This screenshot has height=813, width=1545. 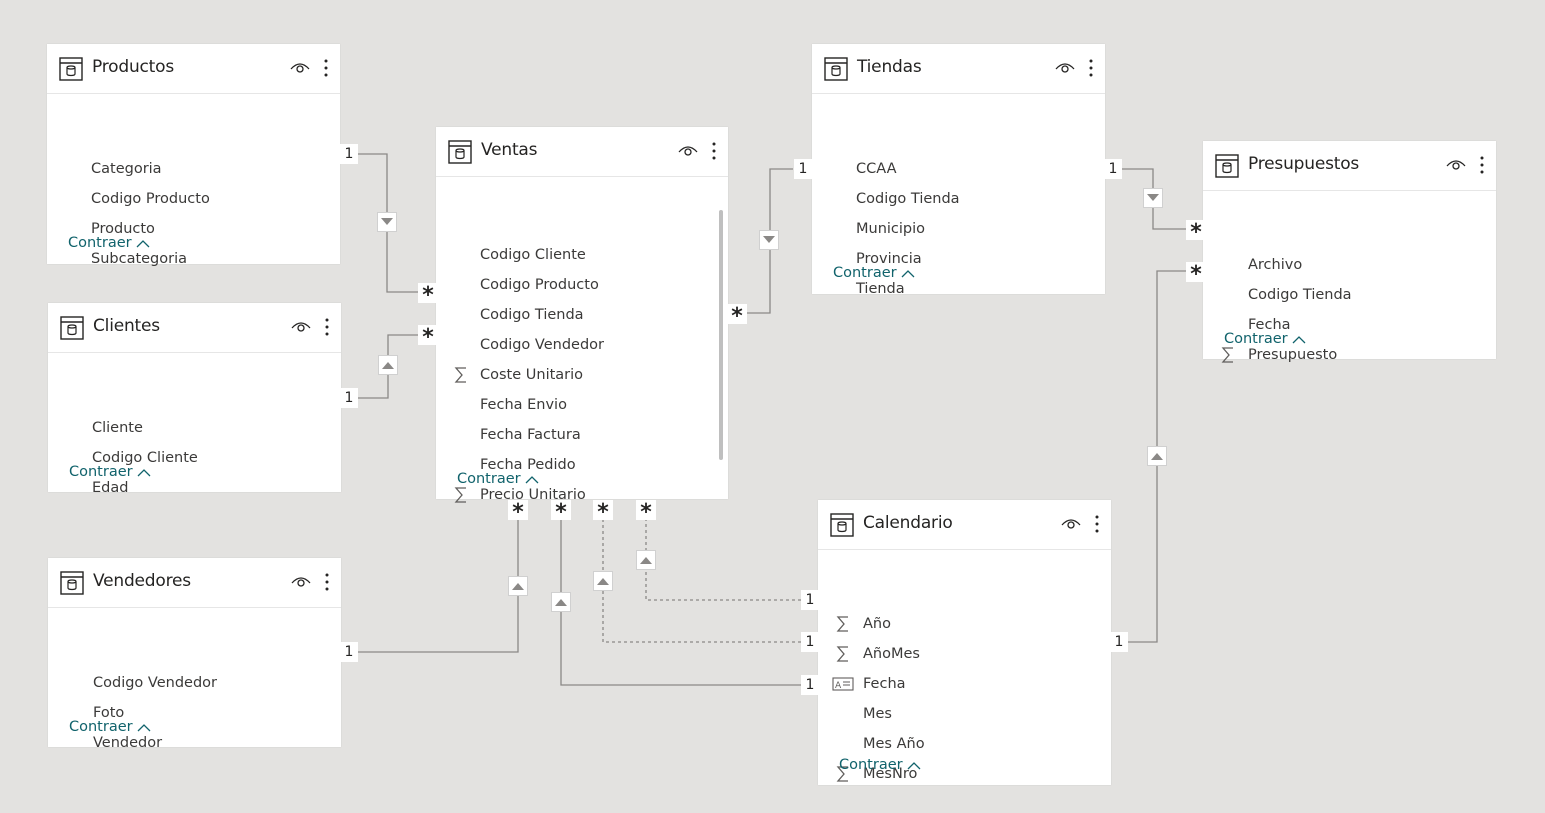 What do you see at coordinates (843, 684) in the screenshot?
I see `key-field-icon: A` at bounding box center [843, 684].